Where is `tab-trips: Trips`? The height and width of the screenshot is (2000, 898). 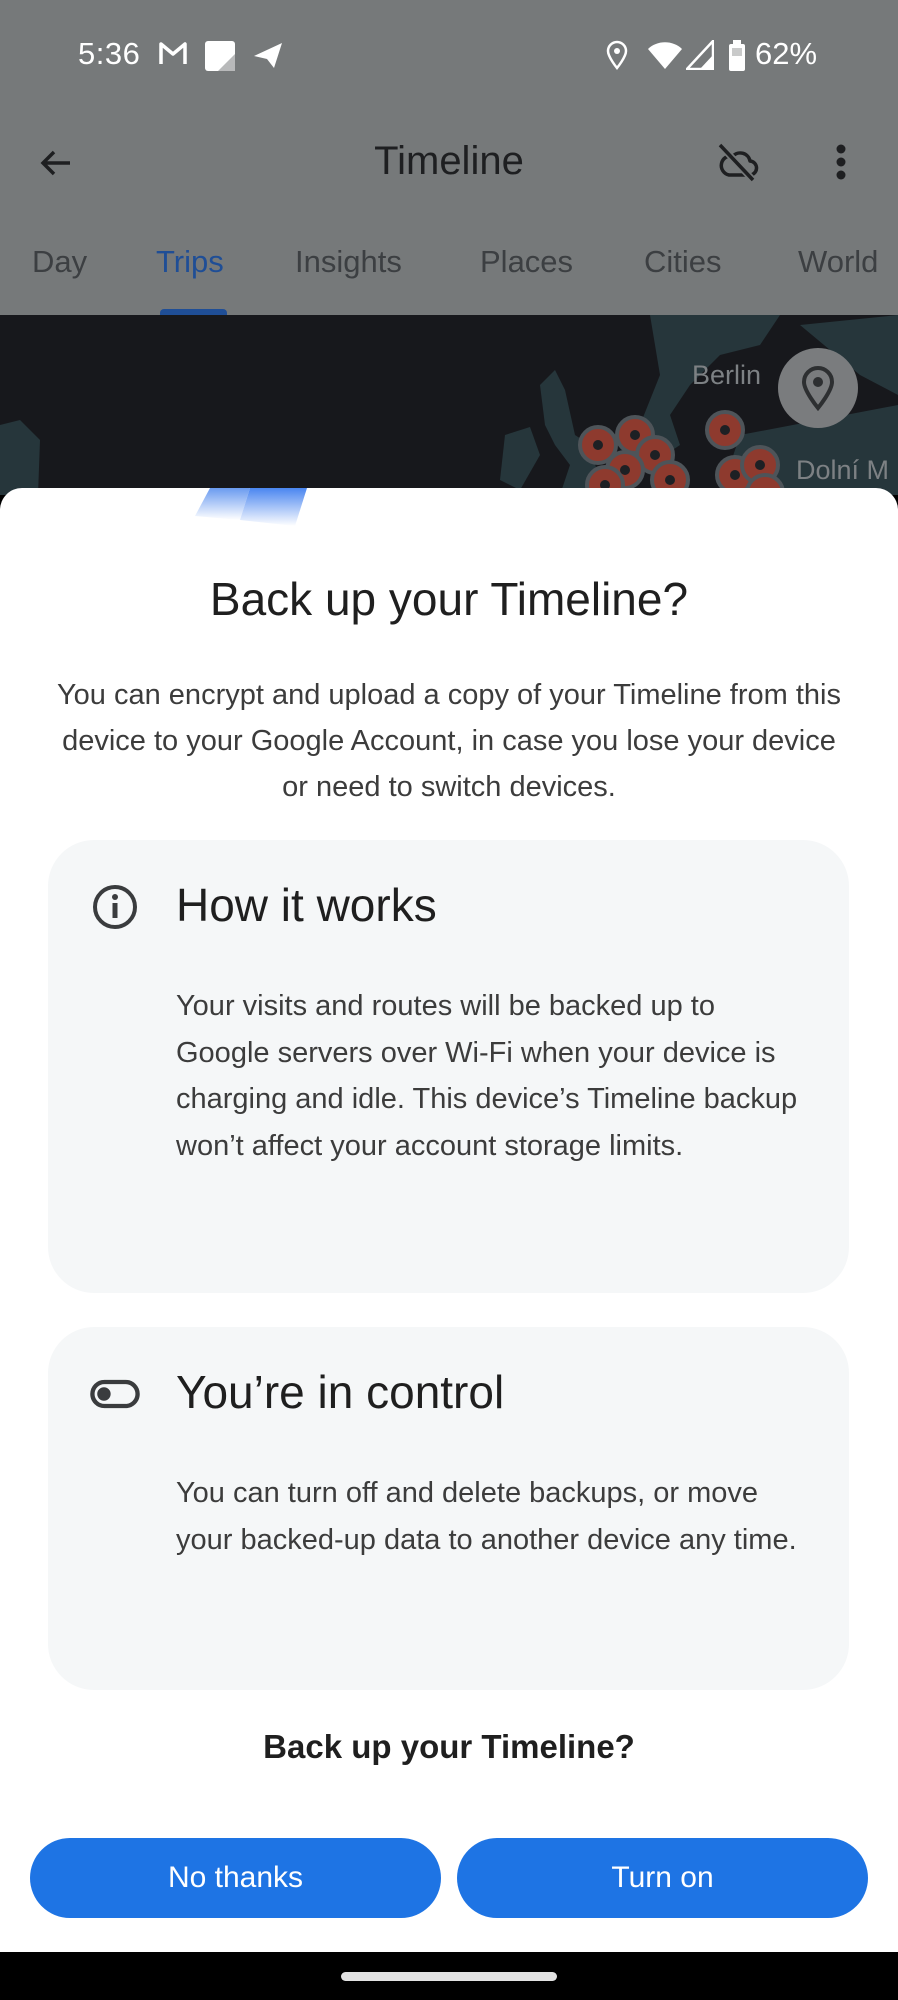
tab-trips: Trips is located at coordinates (190, 262).